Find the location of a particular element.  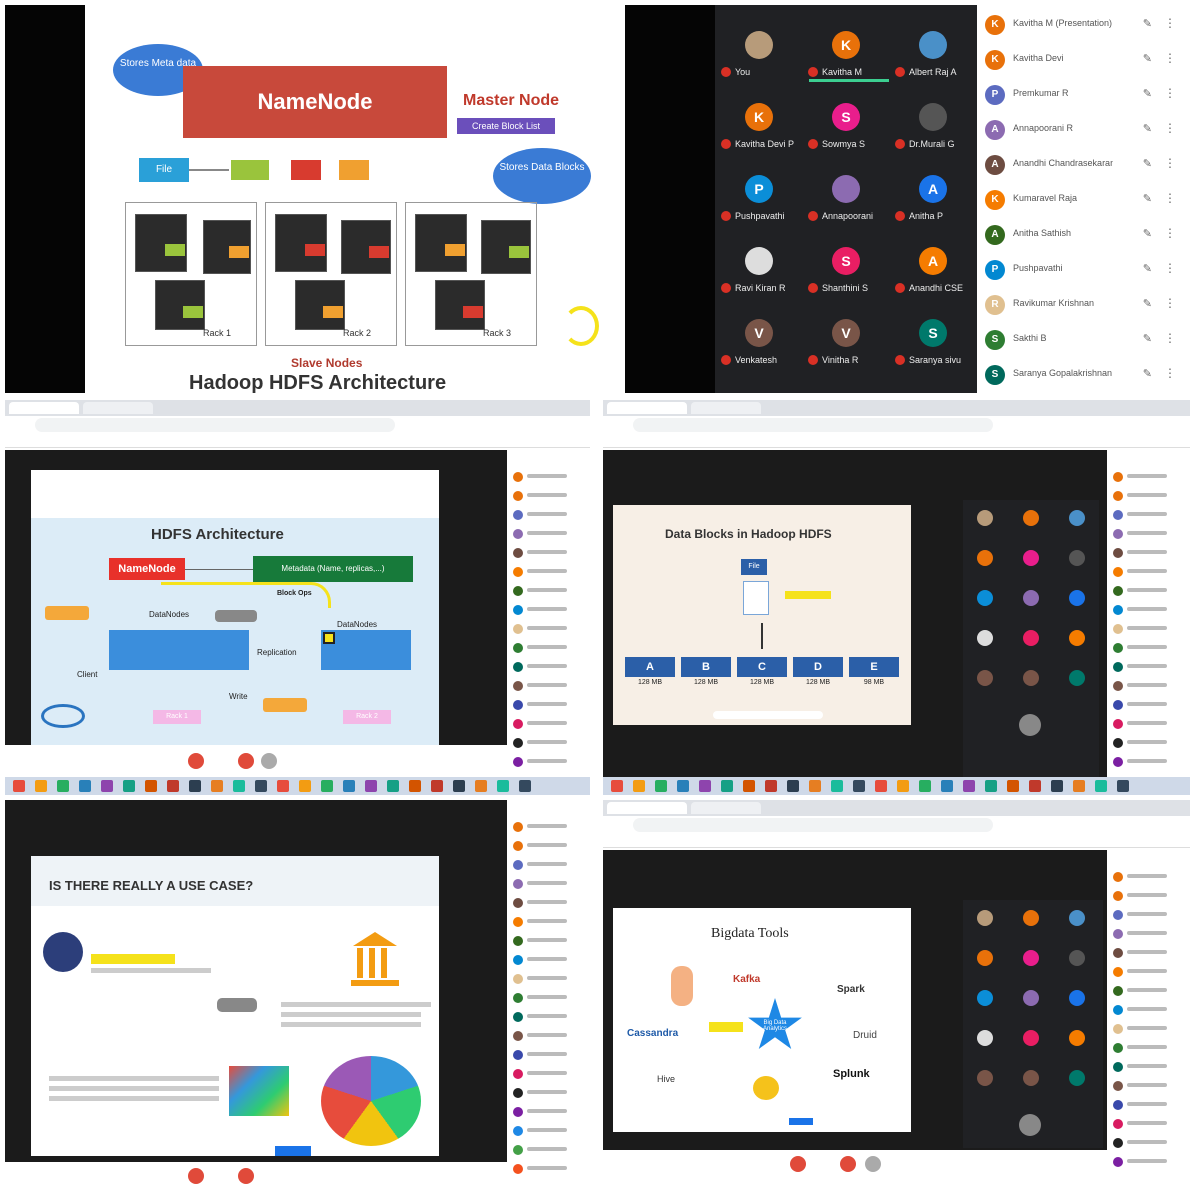

participant-row: S Saranya Gopalakrishnan ✎ ⋮ is located at coordinates (1083, 374).